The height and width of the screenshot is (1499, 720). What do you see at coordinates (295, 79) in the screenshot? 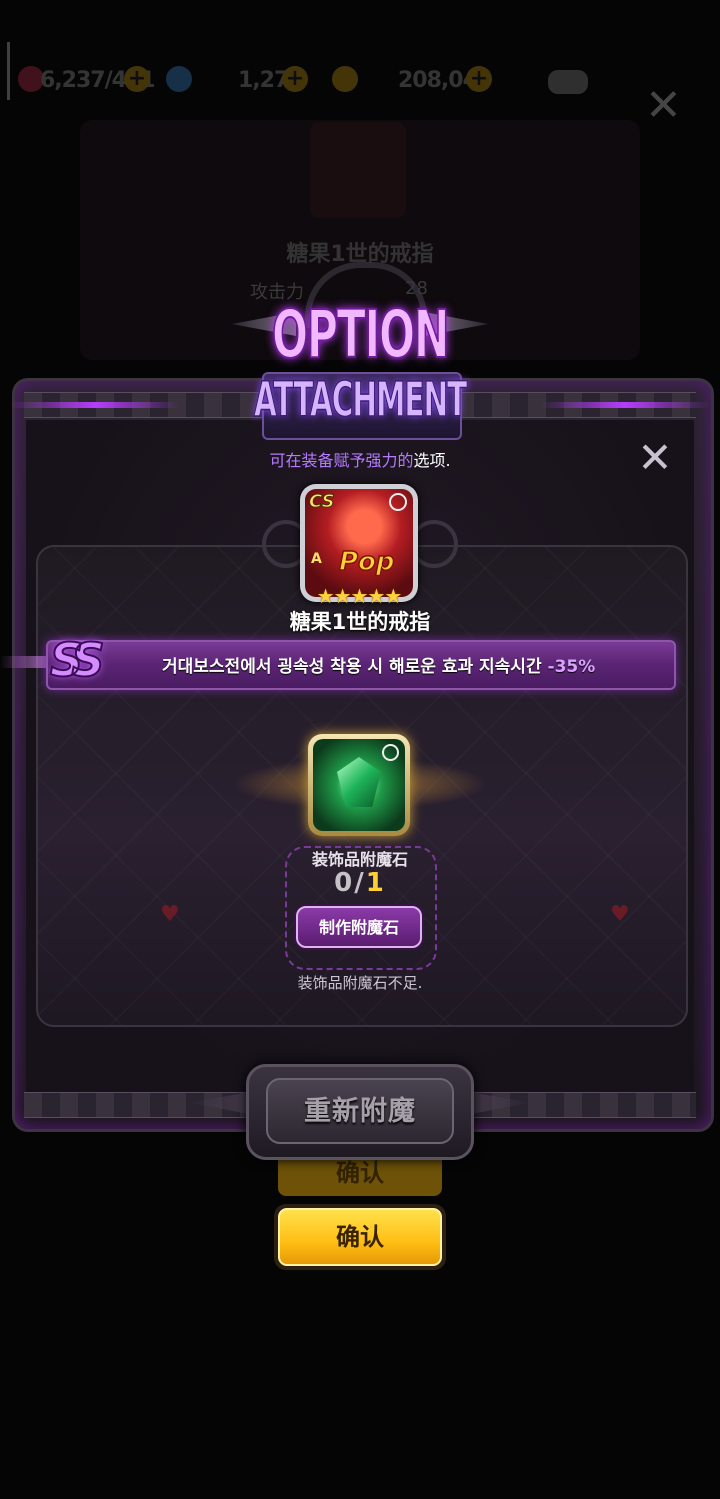
I see `add-gem-button: +` at bounding box center [295, 79].